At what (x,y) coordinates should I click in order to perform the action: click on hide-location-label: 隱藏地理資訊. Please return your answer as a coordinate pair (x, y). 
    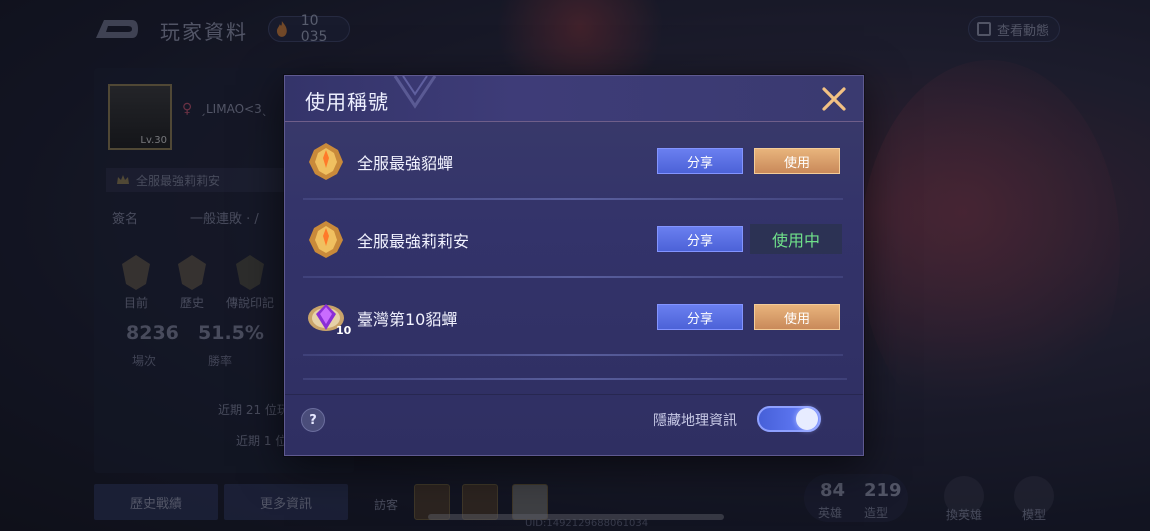
    Looking at the image, I should click on (695, 421).